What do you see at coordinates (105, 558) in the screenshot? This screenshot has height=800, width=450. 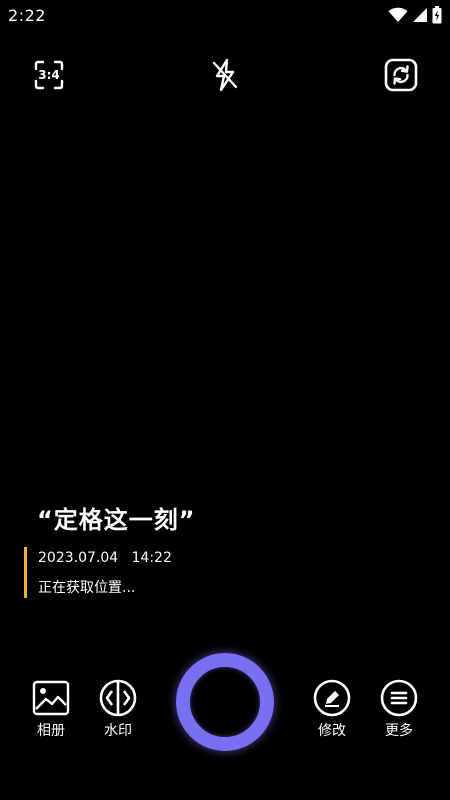 I see `watermark-datetime: 2023.07.04 14:22` at bounding box center [105, 558].